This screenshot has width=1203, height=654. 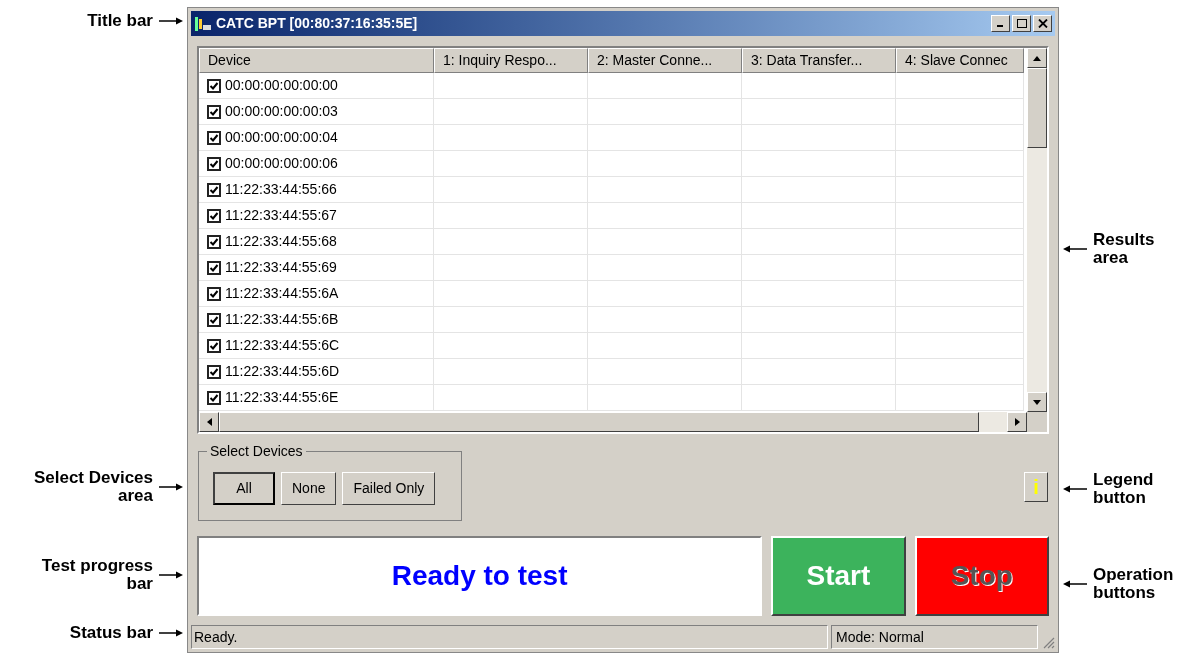 I want to click on device-address: 11:22:33:44:55:6E, so click(x=282, y=397).